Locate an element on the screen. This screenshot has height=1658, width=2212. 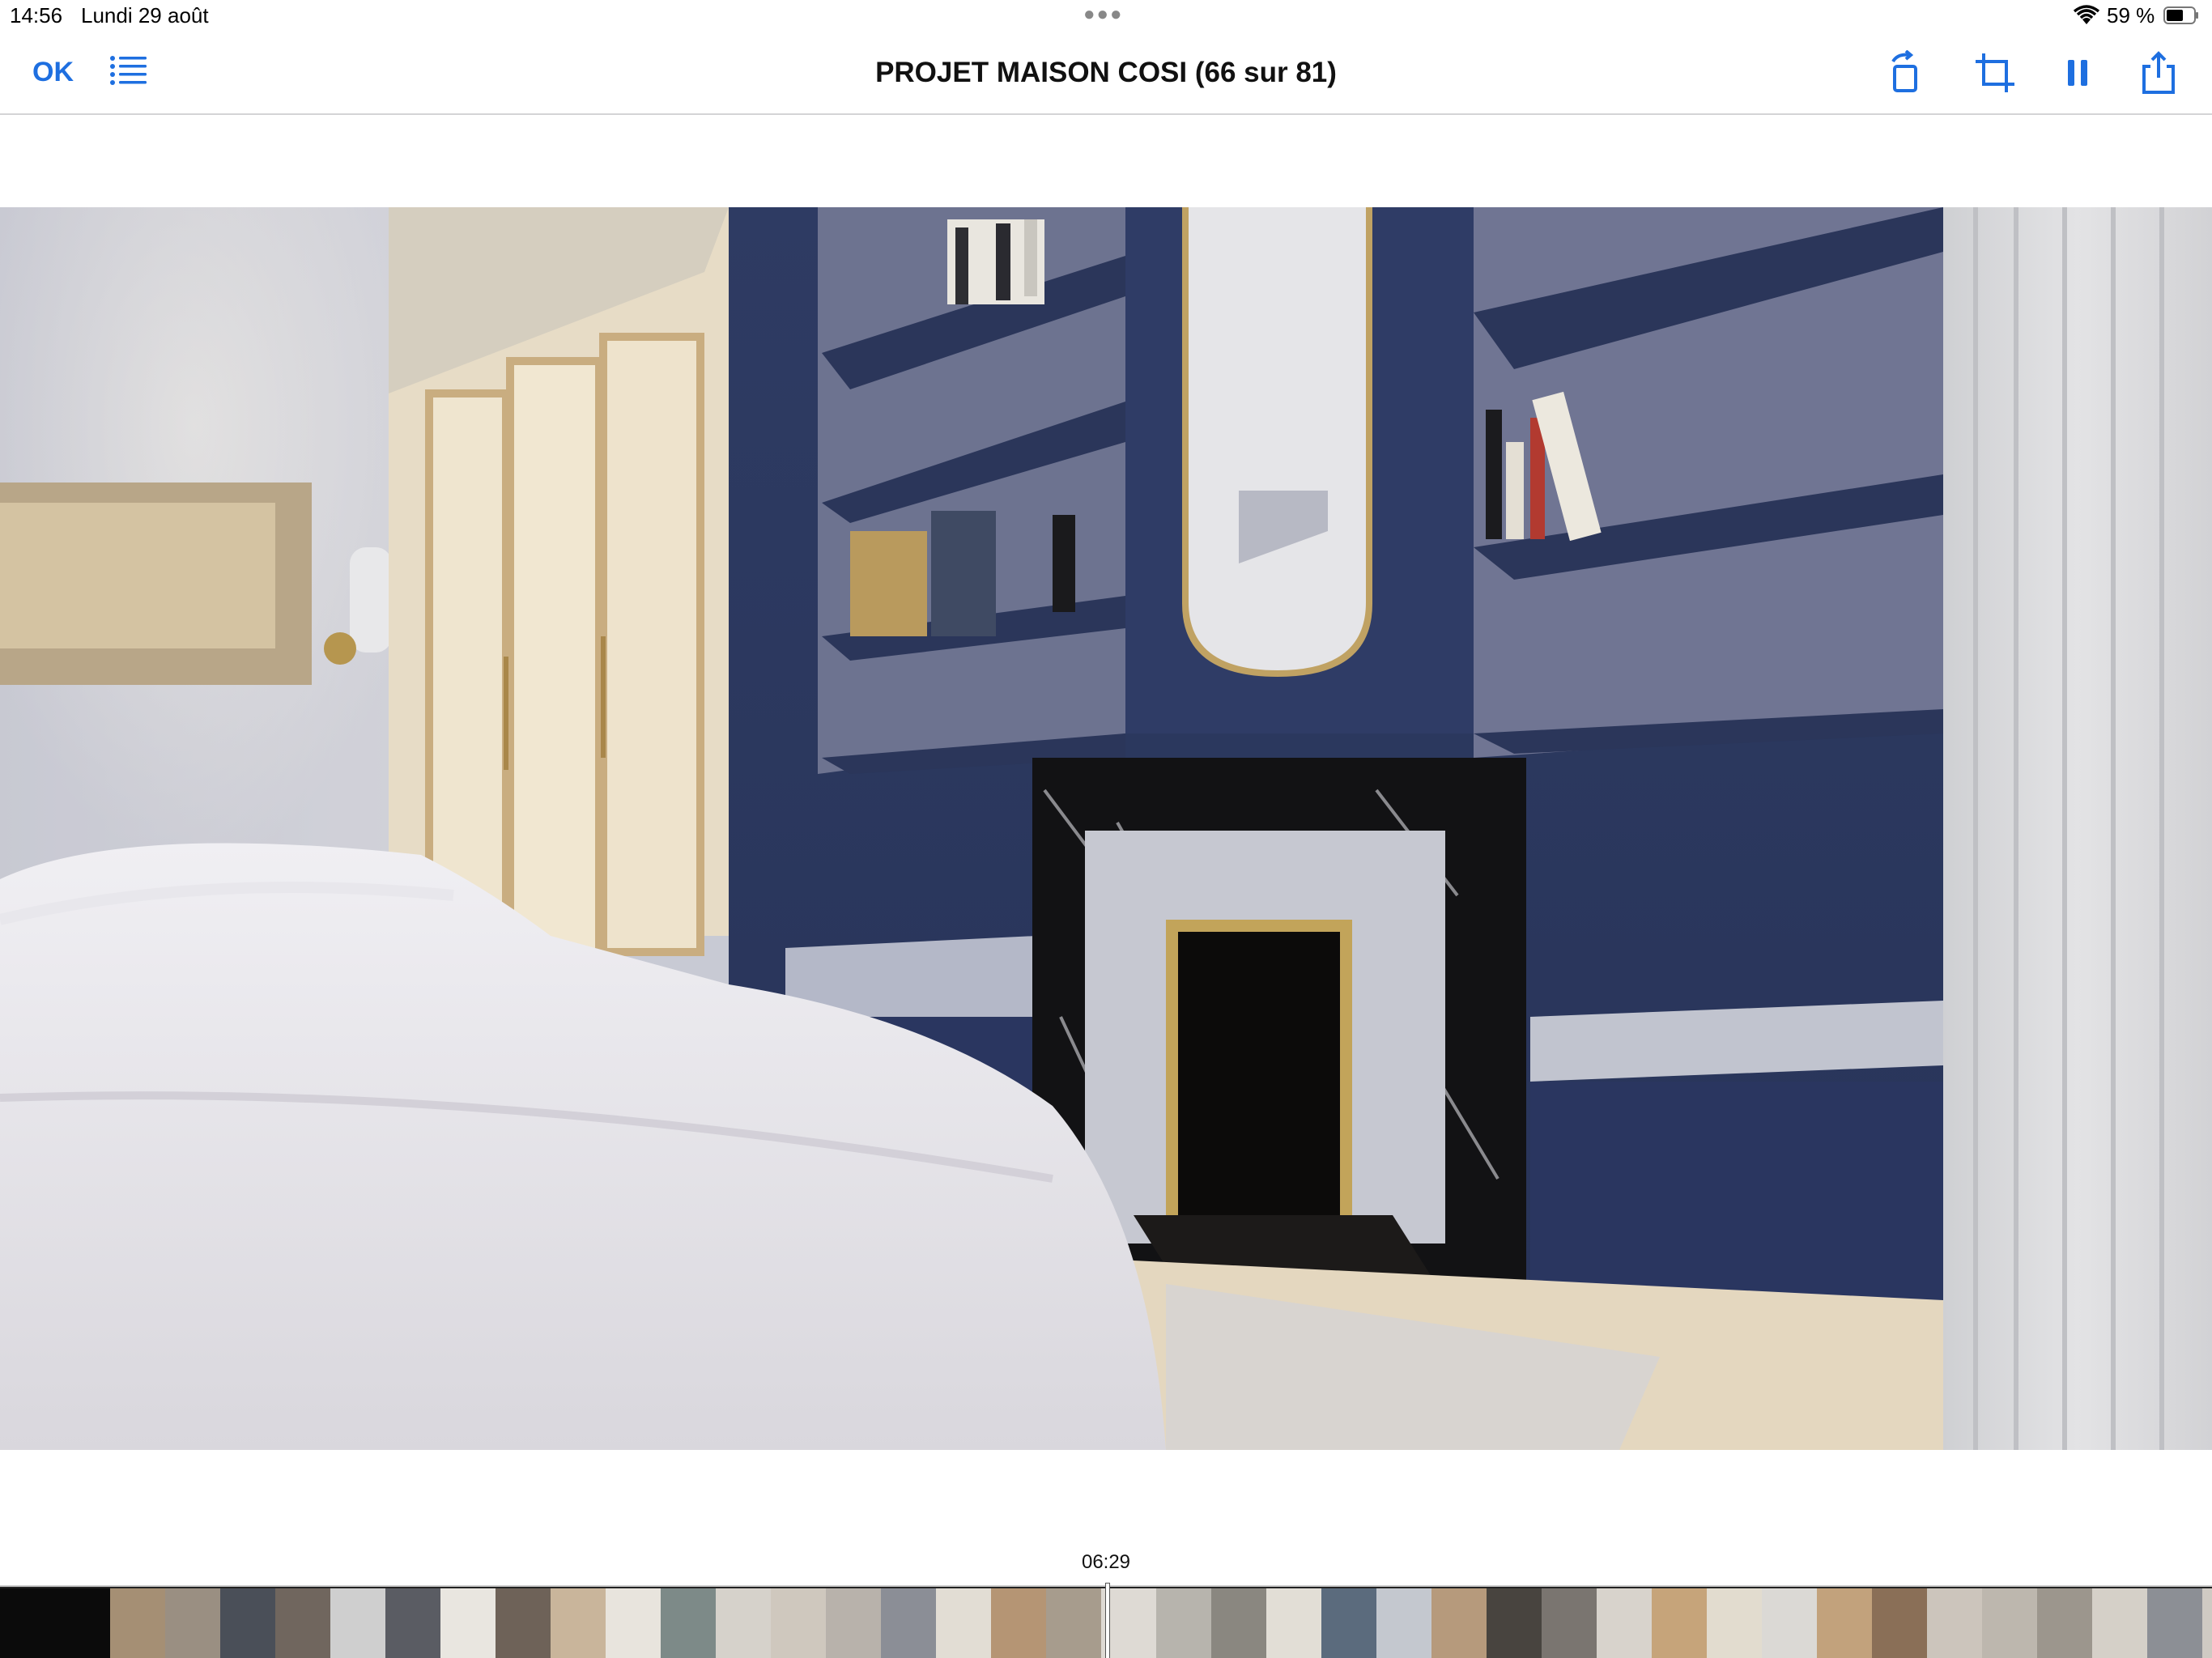
status-bar: 14:56 Lundi 29 août ●●● 59 % is located at coordinates (1106, 17).